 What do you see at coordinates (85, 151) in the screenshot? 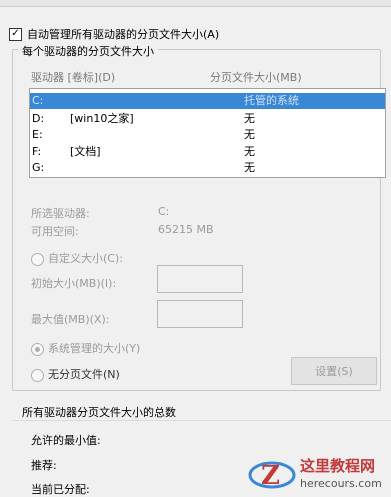
I see `drive-volume-label: [文档]` at bounding box center [85, 151].